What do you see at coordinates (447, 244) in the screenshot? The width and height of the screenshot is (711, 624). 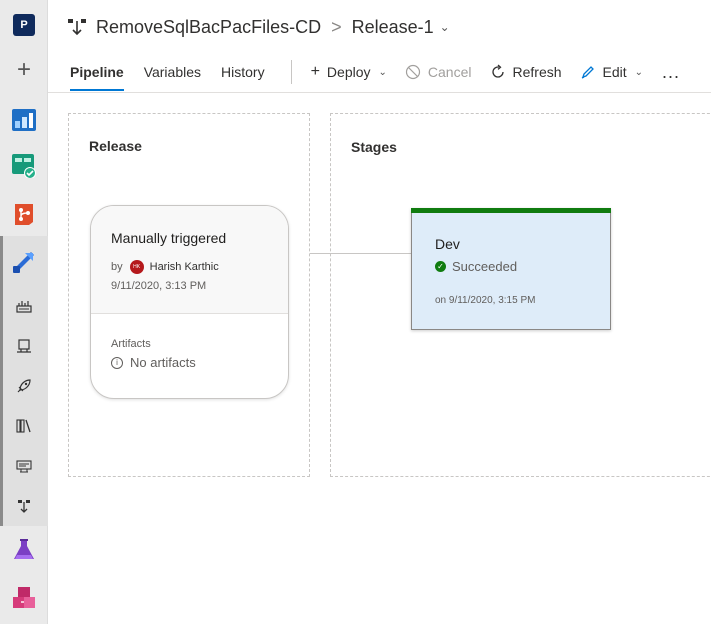 I see `stage-name: Dev` at bounding box center [447, 244].